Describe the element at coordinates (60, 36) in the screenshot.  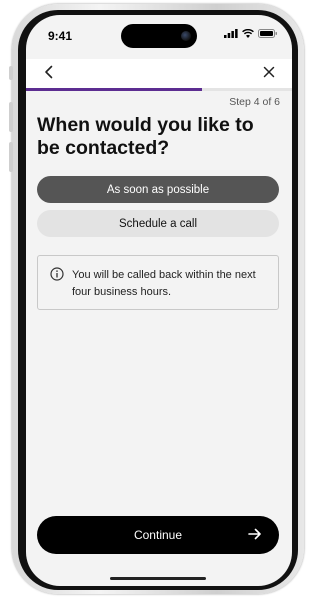
I see `status-time: 9:41` at that location.